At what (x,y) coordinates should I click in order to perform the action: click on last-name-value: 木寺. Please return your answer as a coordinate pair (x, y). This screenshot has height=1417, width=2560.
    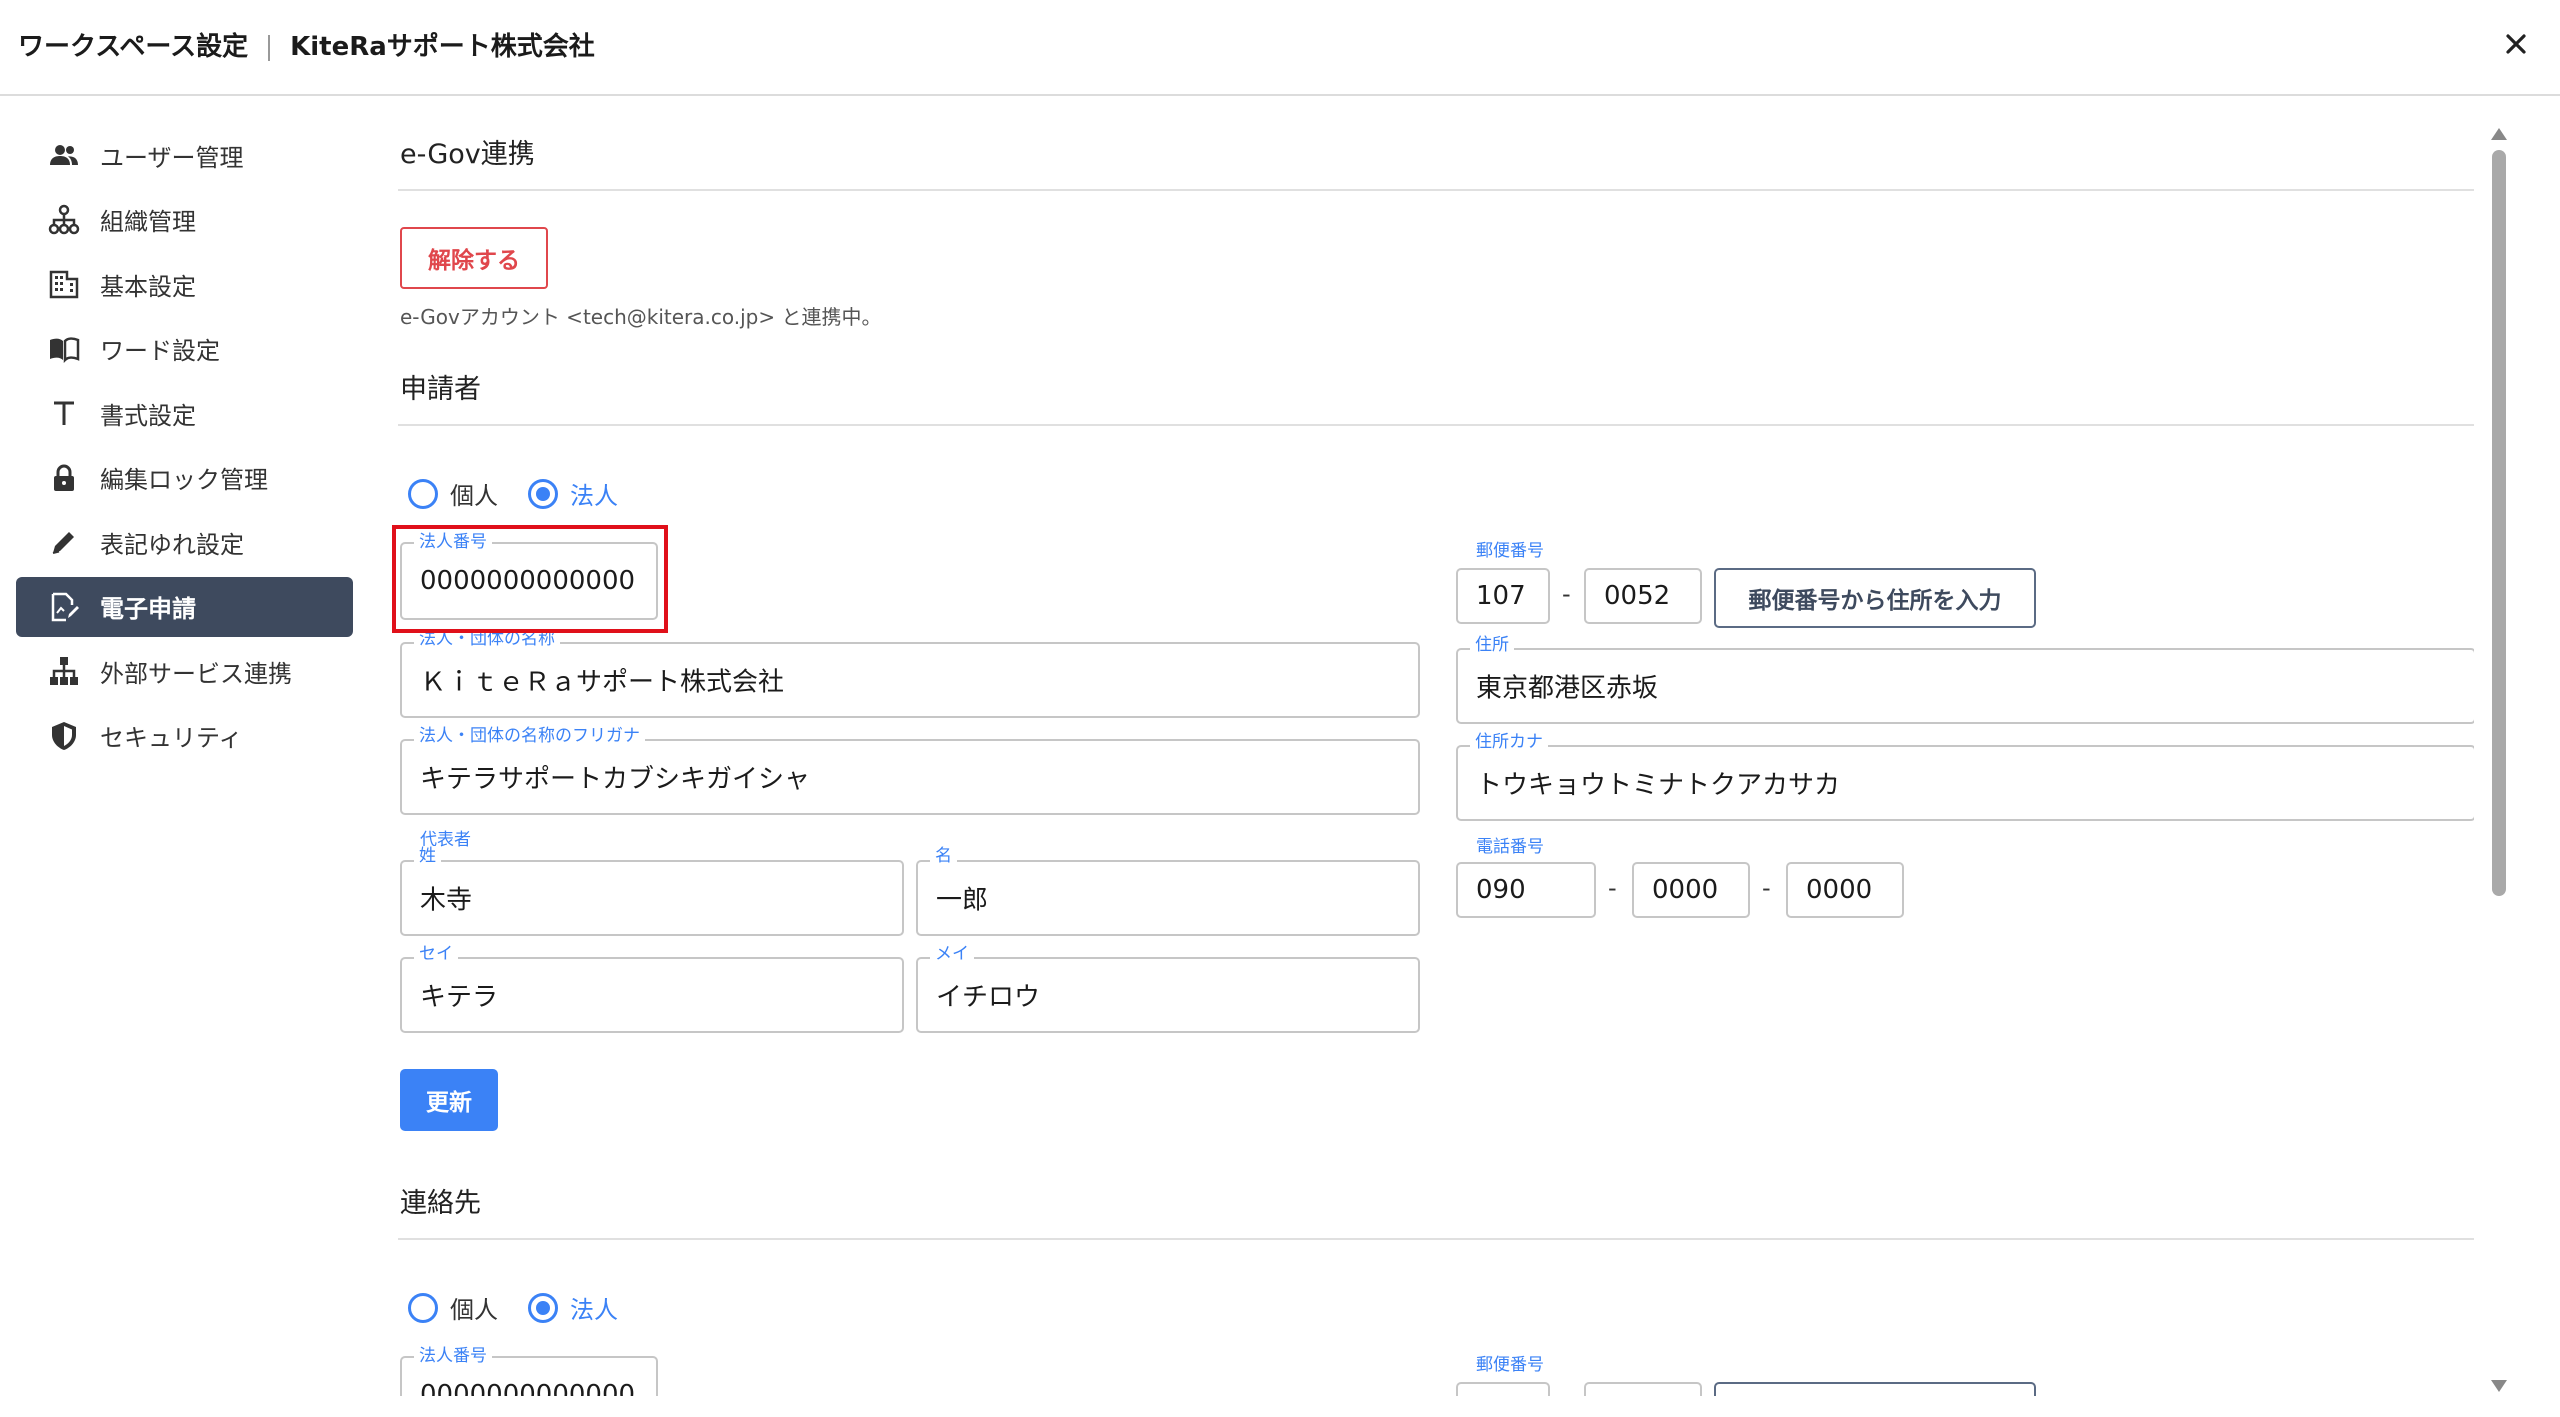
    Looking at the image, I should click on (446, 900).